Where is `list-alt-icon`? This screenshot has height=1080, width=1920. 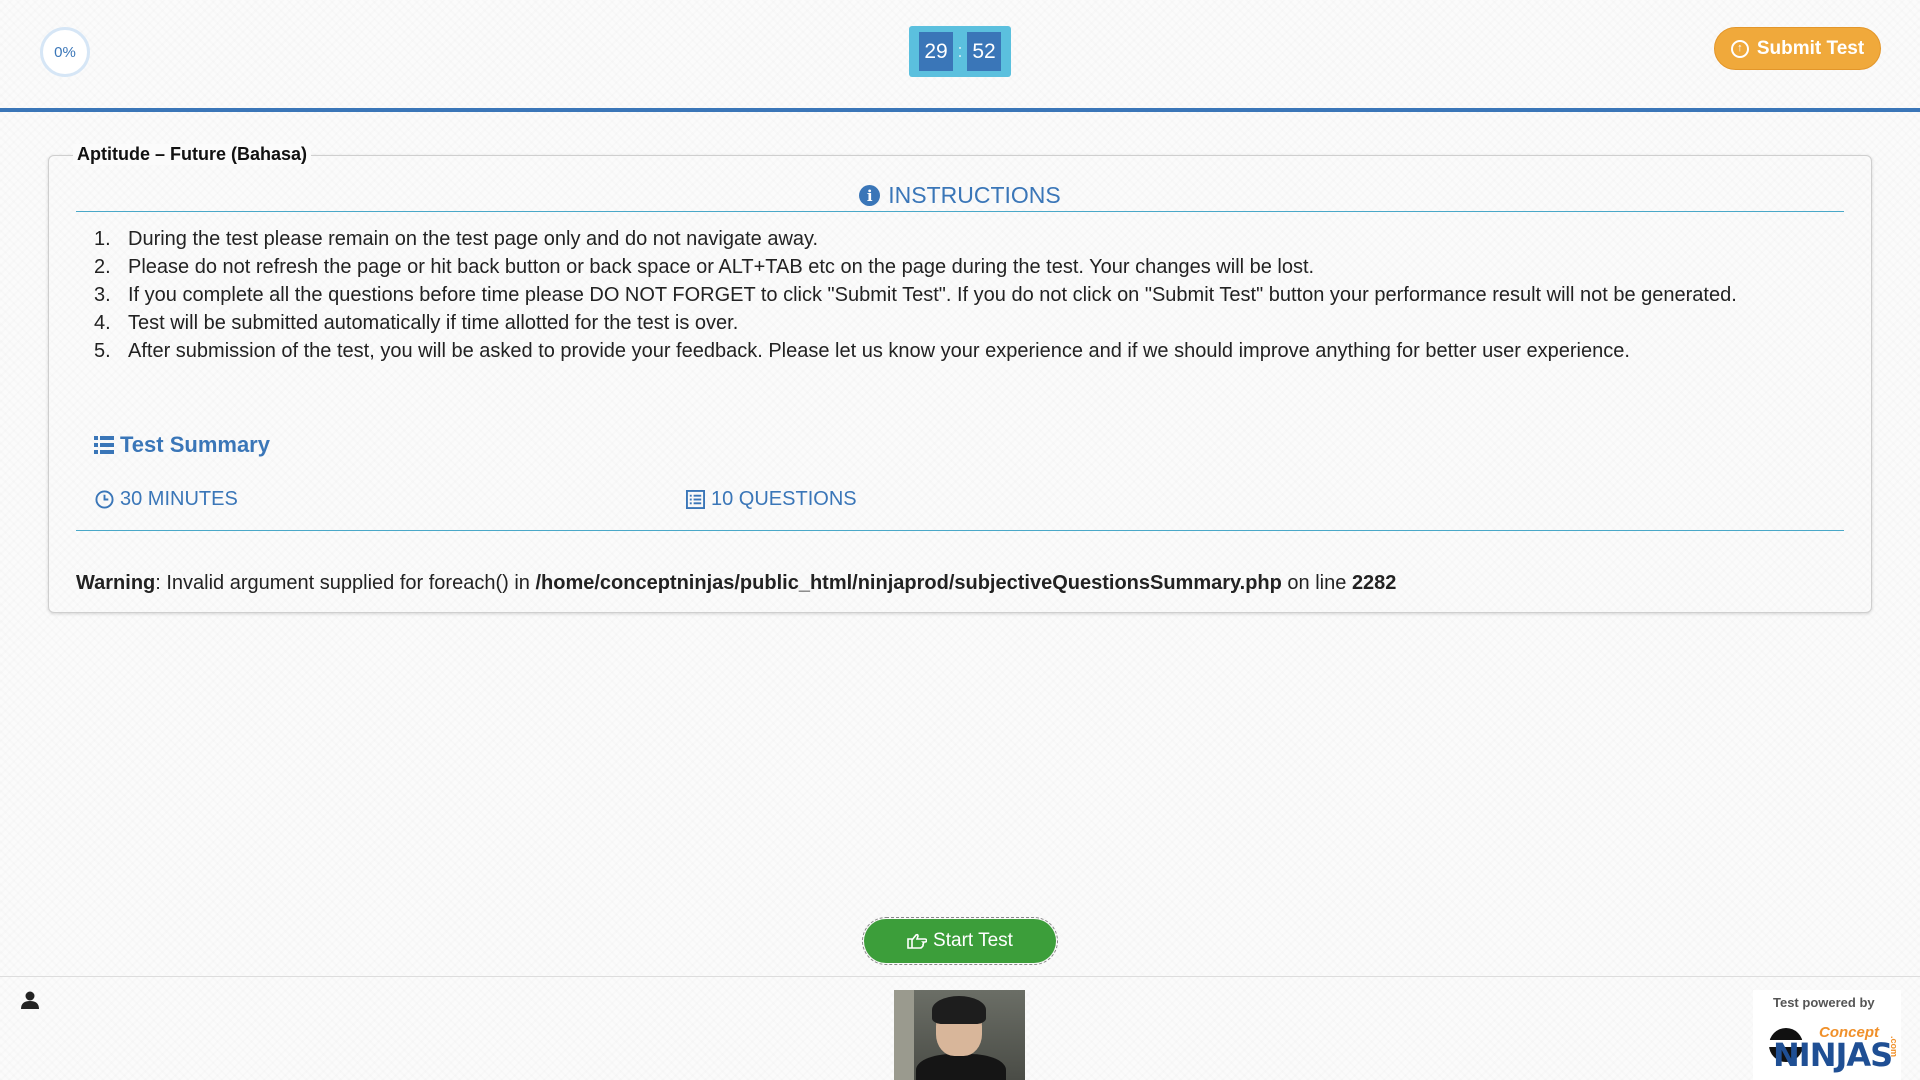
list-alt-icon is located at coordinates (695, 499).